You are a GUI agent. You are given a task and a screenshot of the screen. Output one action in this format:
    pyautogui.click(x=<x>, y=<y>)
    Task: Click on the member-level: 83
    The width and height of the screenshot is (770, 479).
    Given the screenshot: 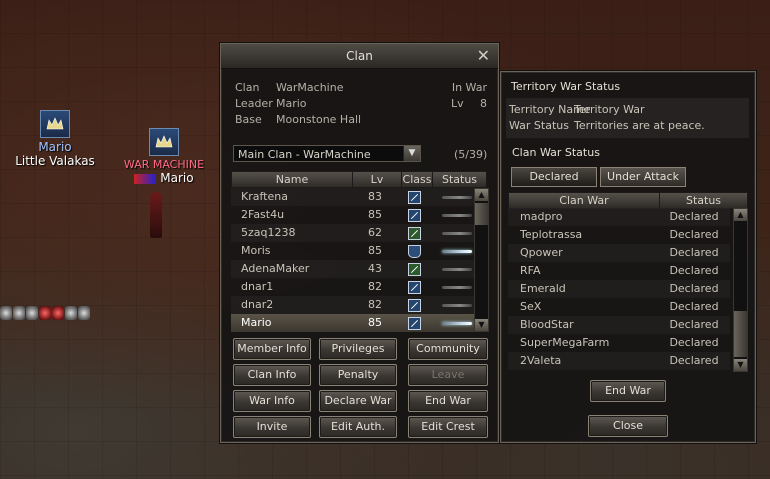 What is the action you would take?
    pyautogui.click(x=375, y=196)
    